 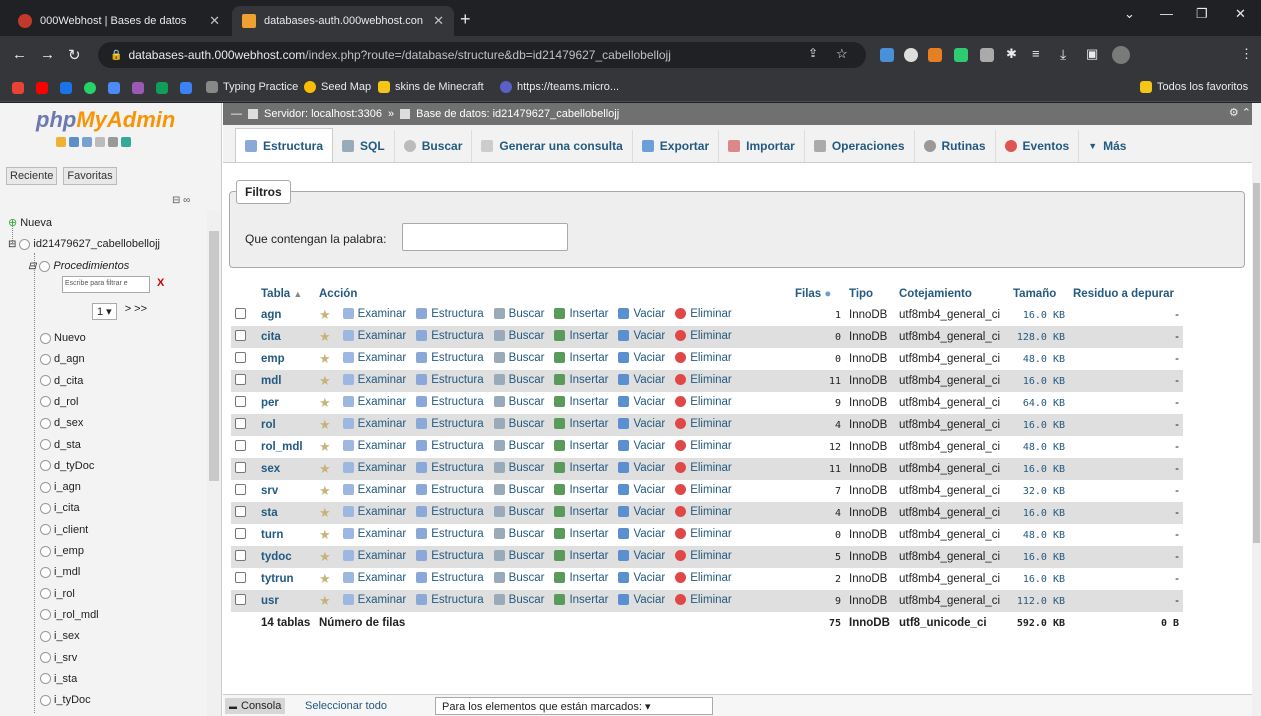 What do you see at coordinates (1129, 14) in the screenshot?
I see `tab-search-icon: ⌄` at bounding box center [1129, 14].